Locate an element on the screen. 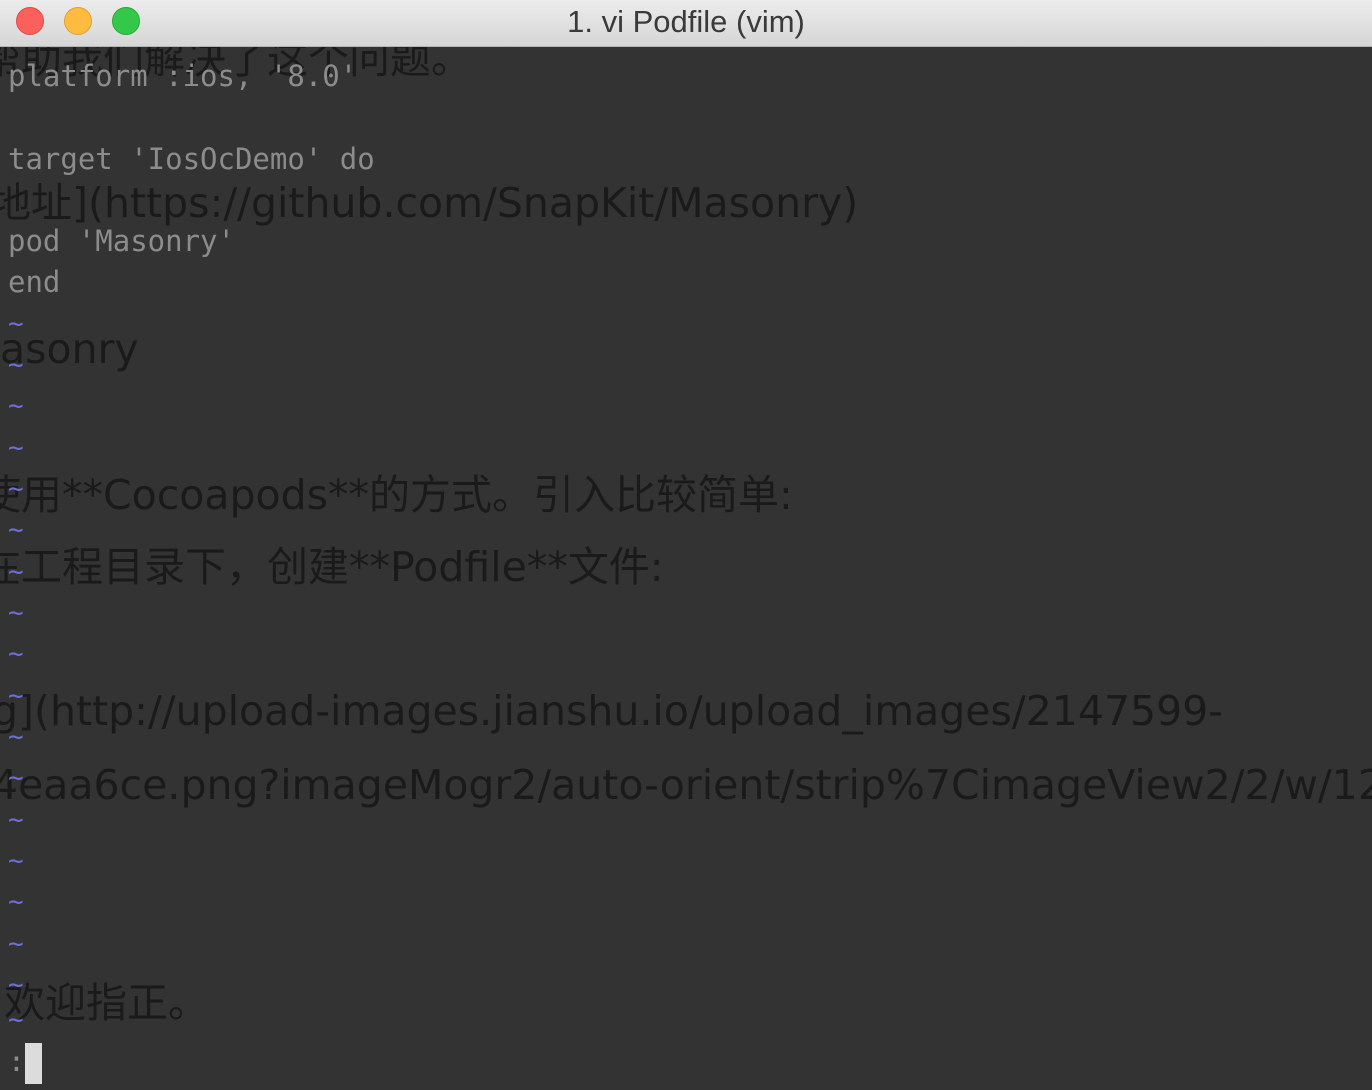  background-text: 欢迎指正。 is located at coordinates (106, 1003).